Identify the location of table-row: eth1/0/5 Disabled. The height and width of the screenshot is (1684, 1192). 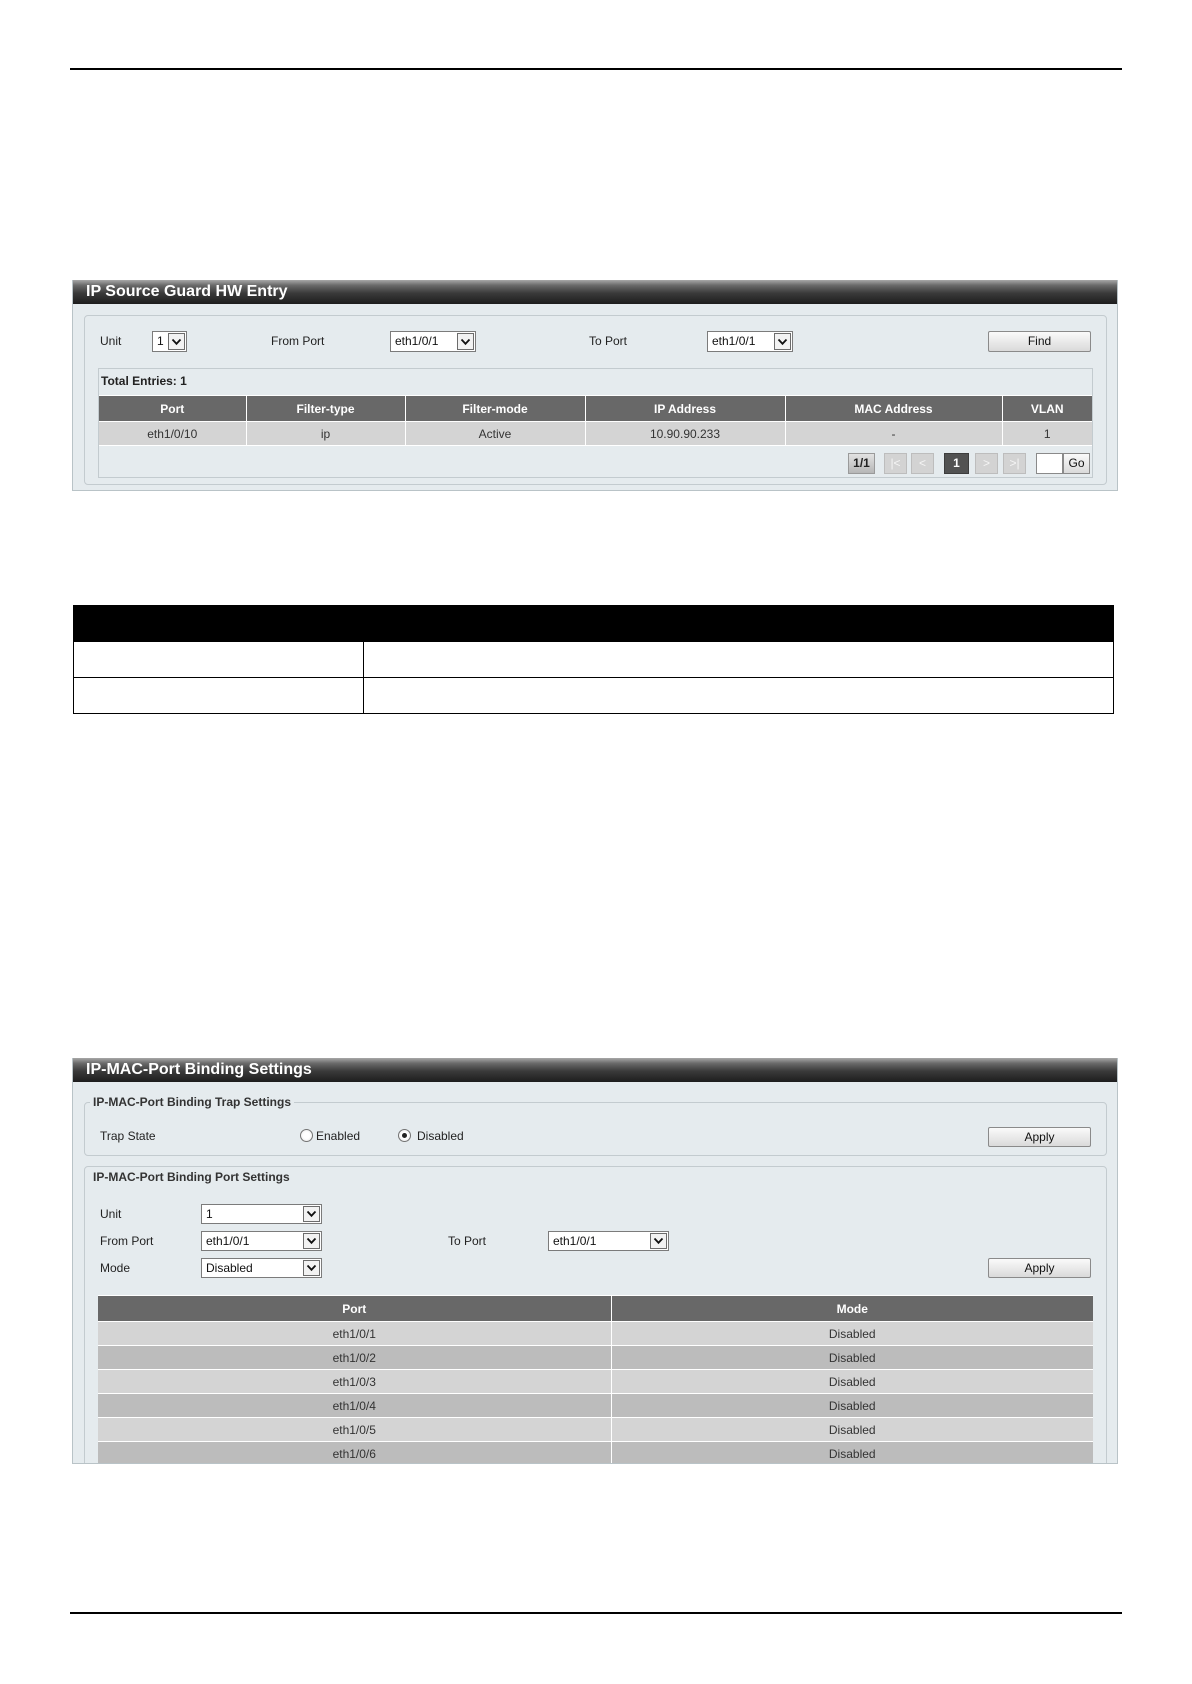
(595, 1429).